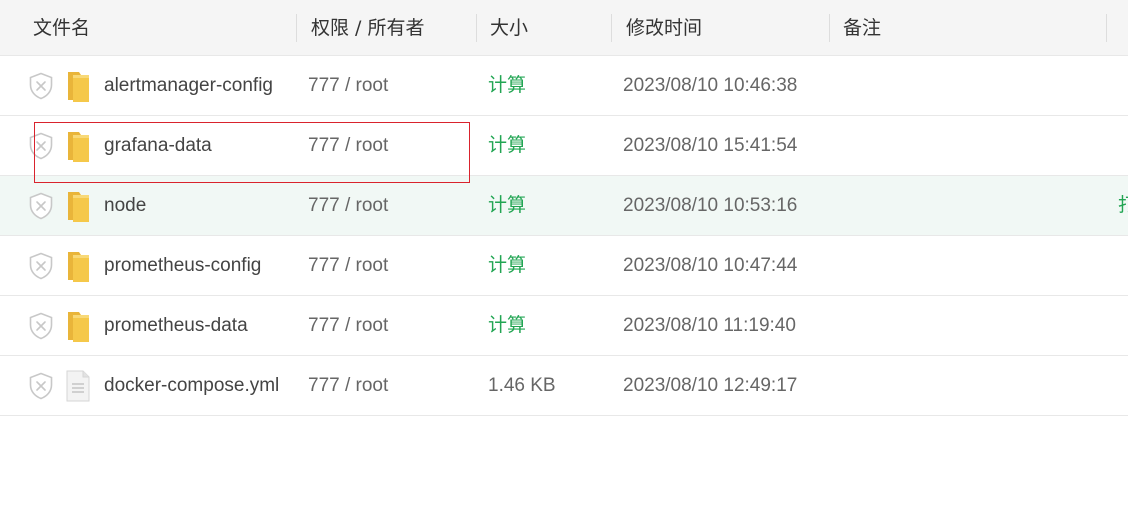 This screenshot has height=530, width=1128. Describe the element at coordinates (125, 205) in the screenshot. I see `file-name-link: node` at that location.